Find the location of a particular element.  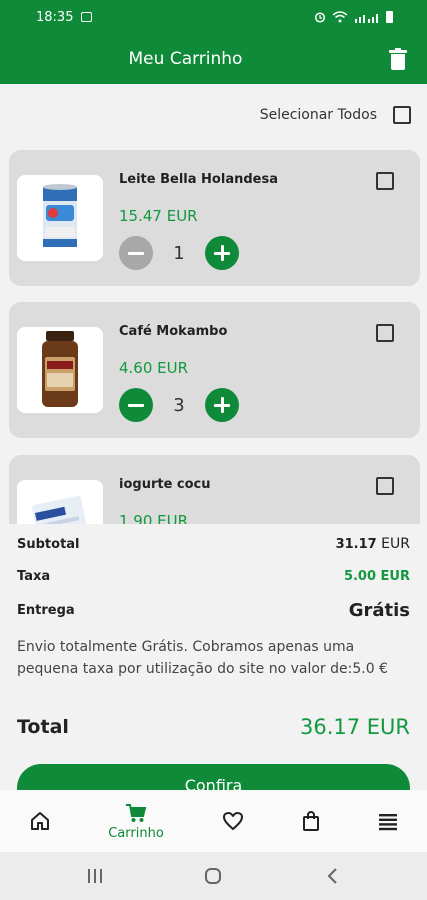

status-bar: 18:35 is located at coordinates (213, 17).